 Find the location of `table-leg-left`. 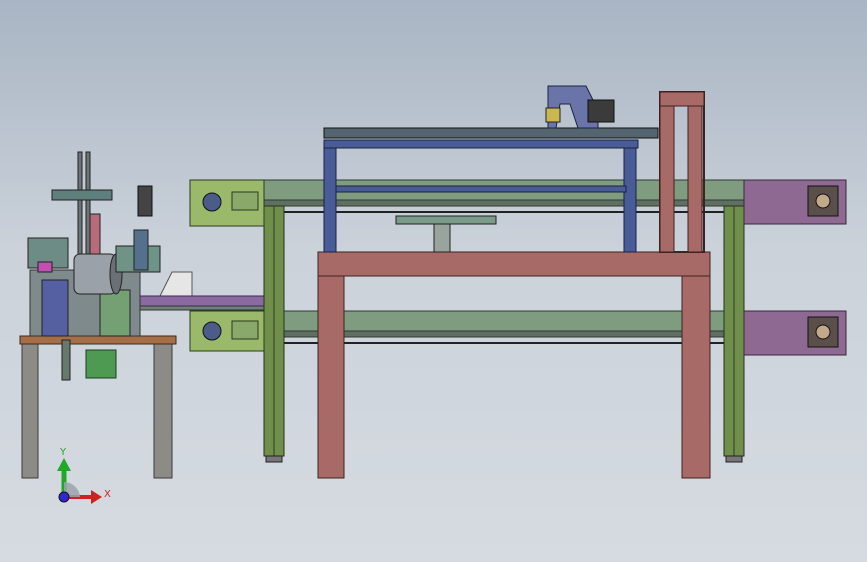

table-leg-left is located at coordinates (331, 377).